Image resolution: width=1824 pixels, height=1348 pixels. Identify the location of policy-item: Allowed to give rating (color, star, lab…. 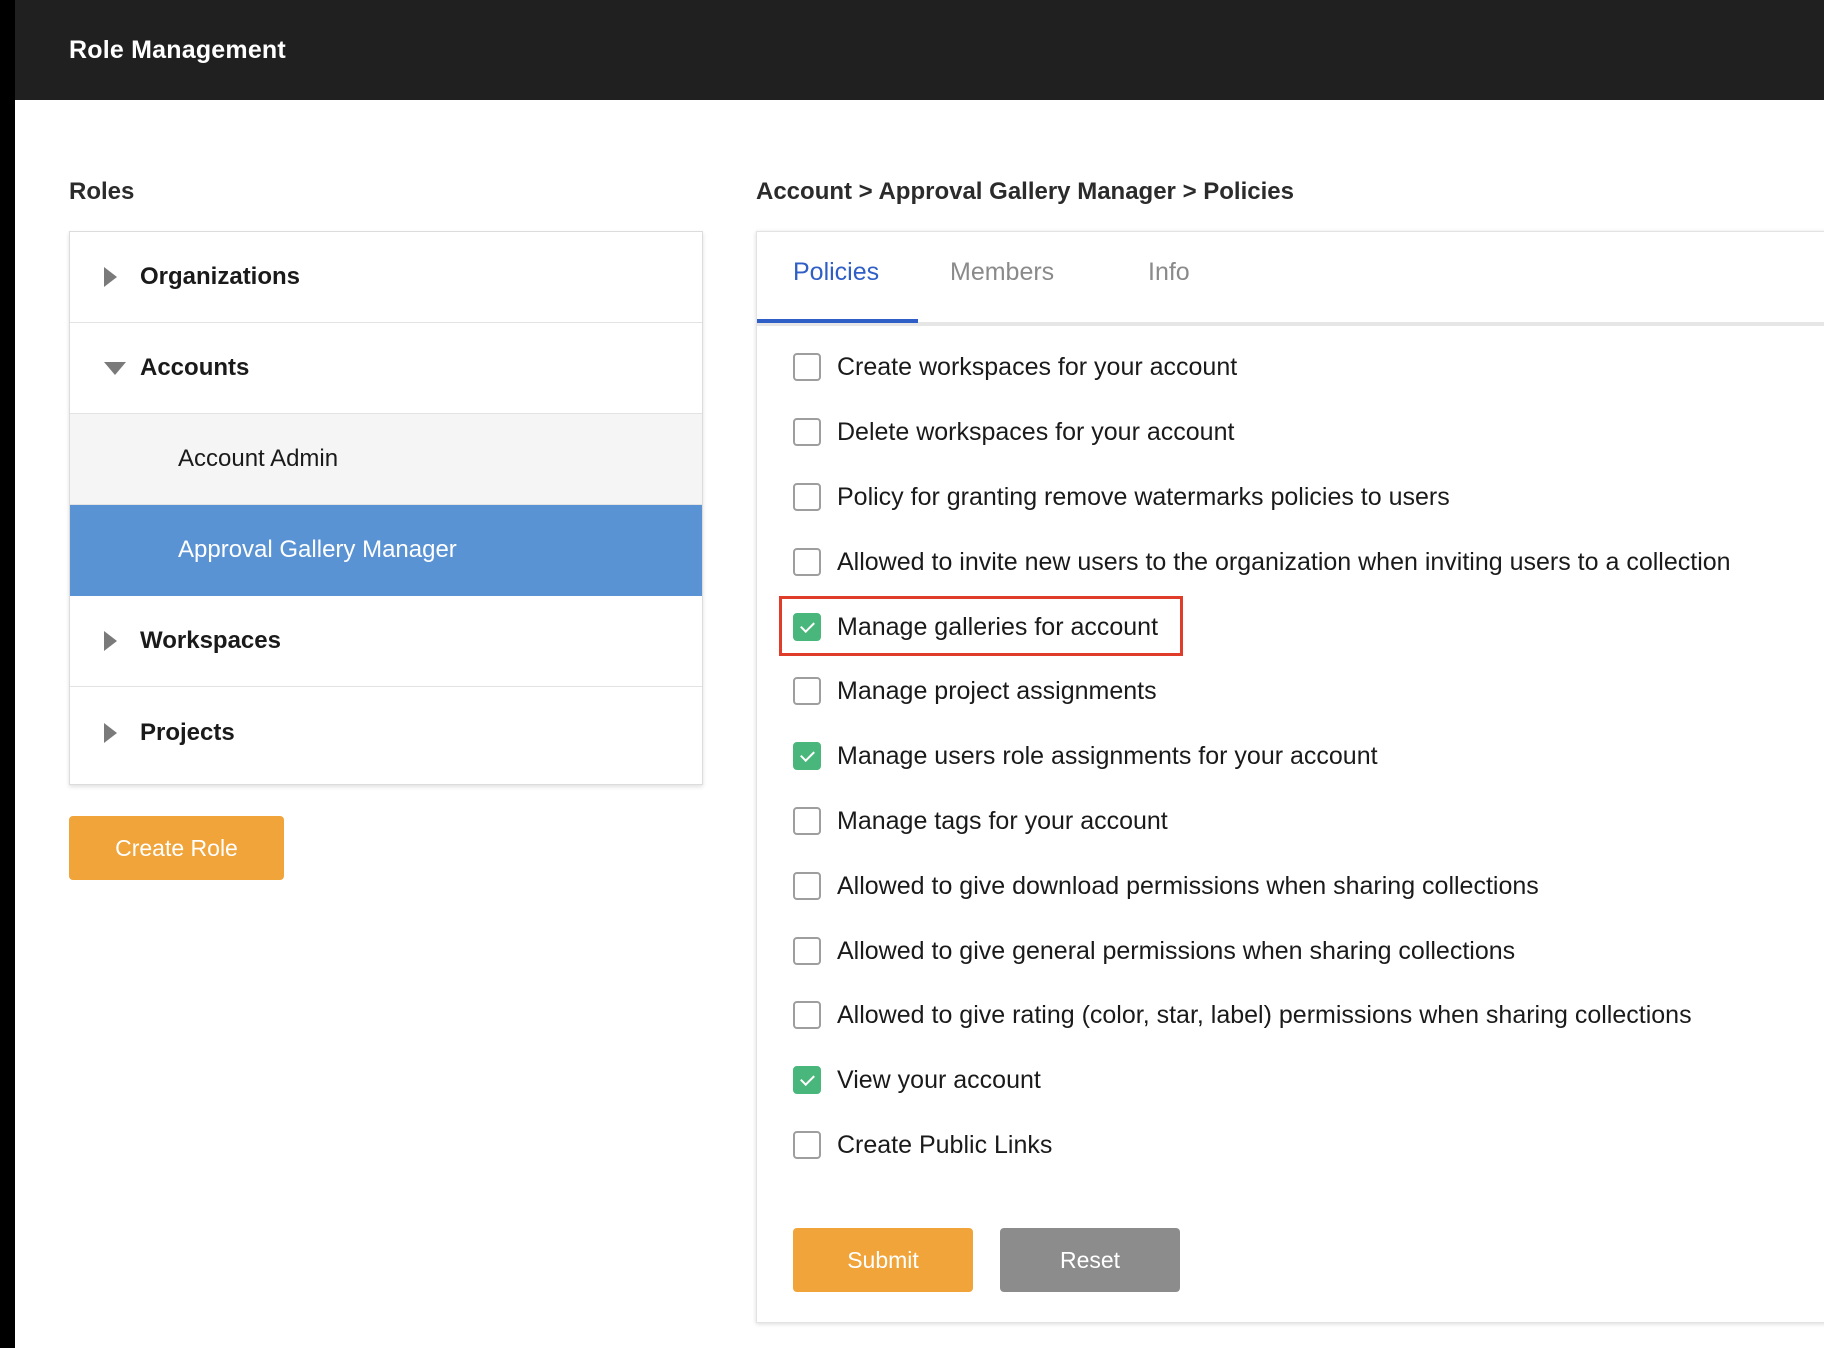
(1242, 1015).